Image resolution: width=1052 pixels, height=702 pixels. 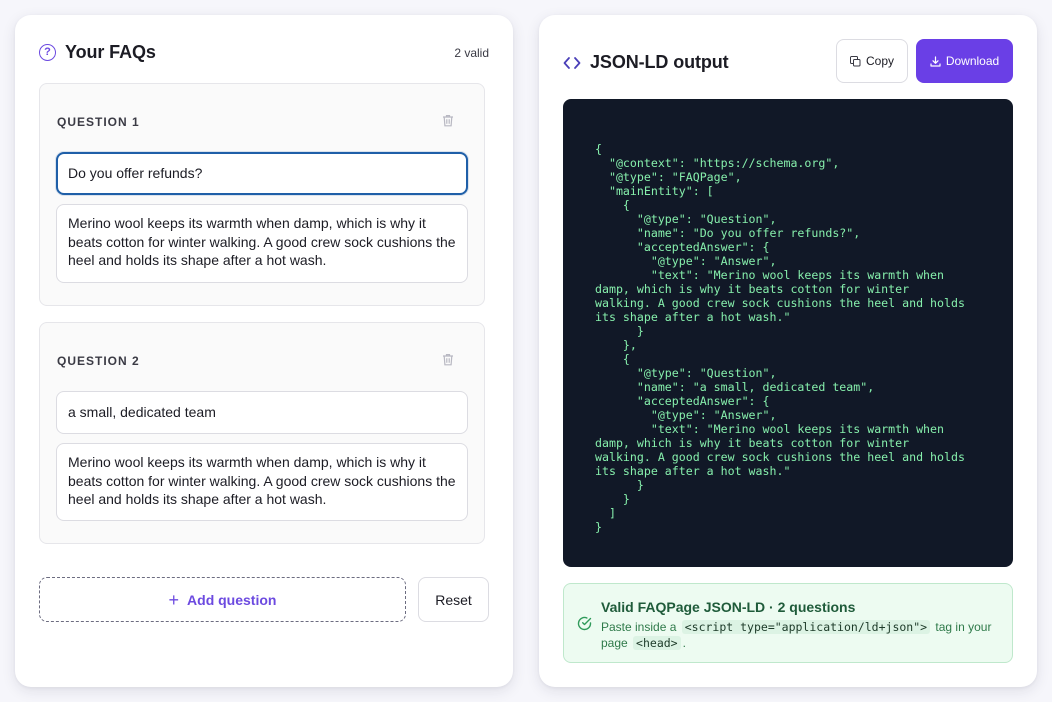 I want to click on validation-title: Valid FAQPage JSON-LD · 2 questions, so click(x=728, y=607).